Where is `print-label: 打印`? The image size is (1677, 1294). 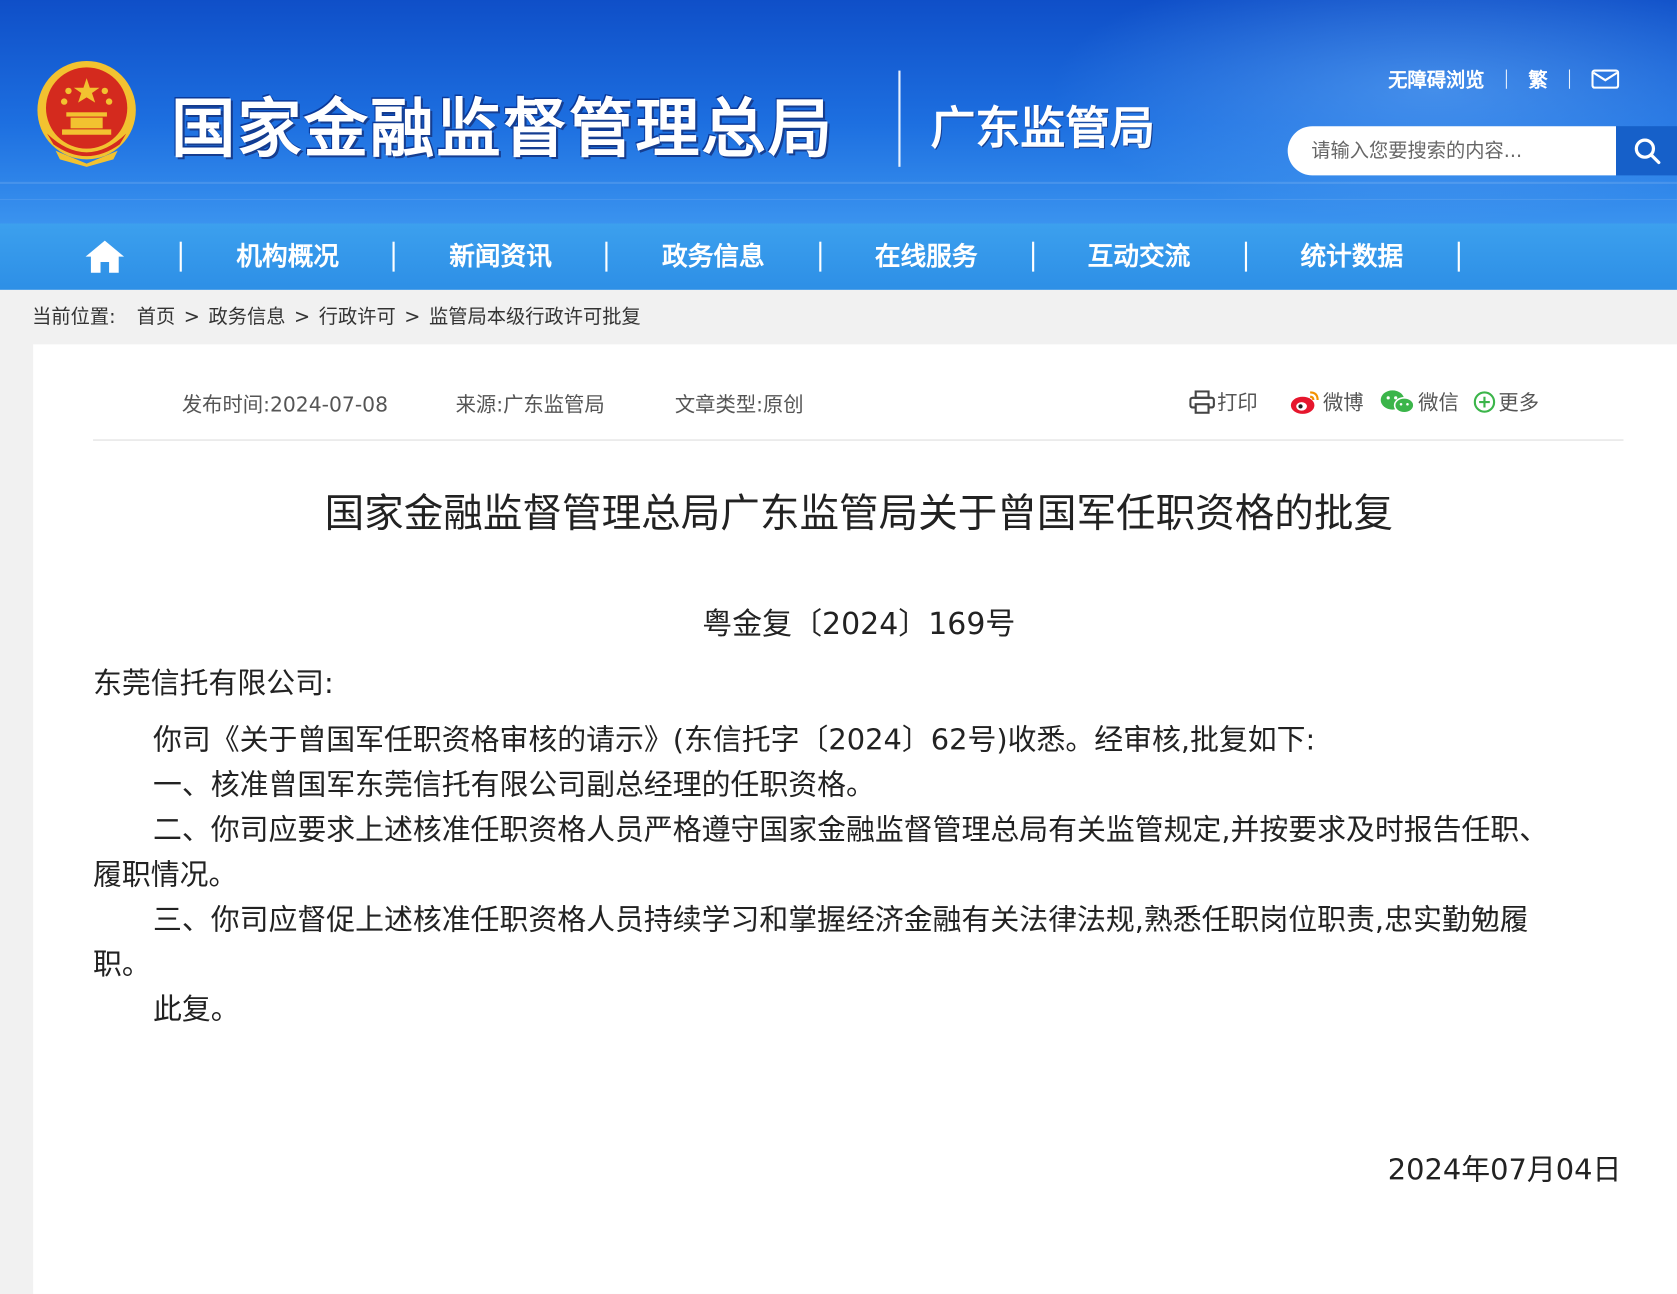 print-label: 打印 is located at coordinates (1237, 403).